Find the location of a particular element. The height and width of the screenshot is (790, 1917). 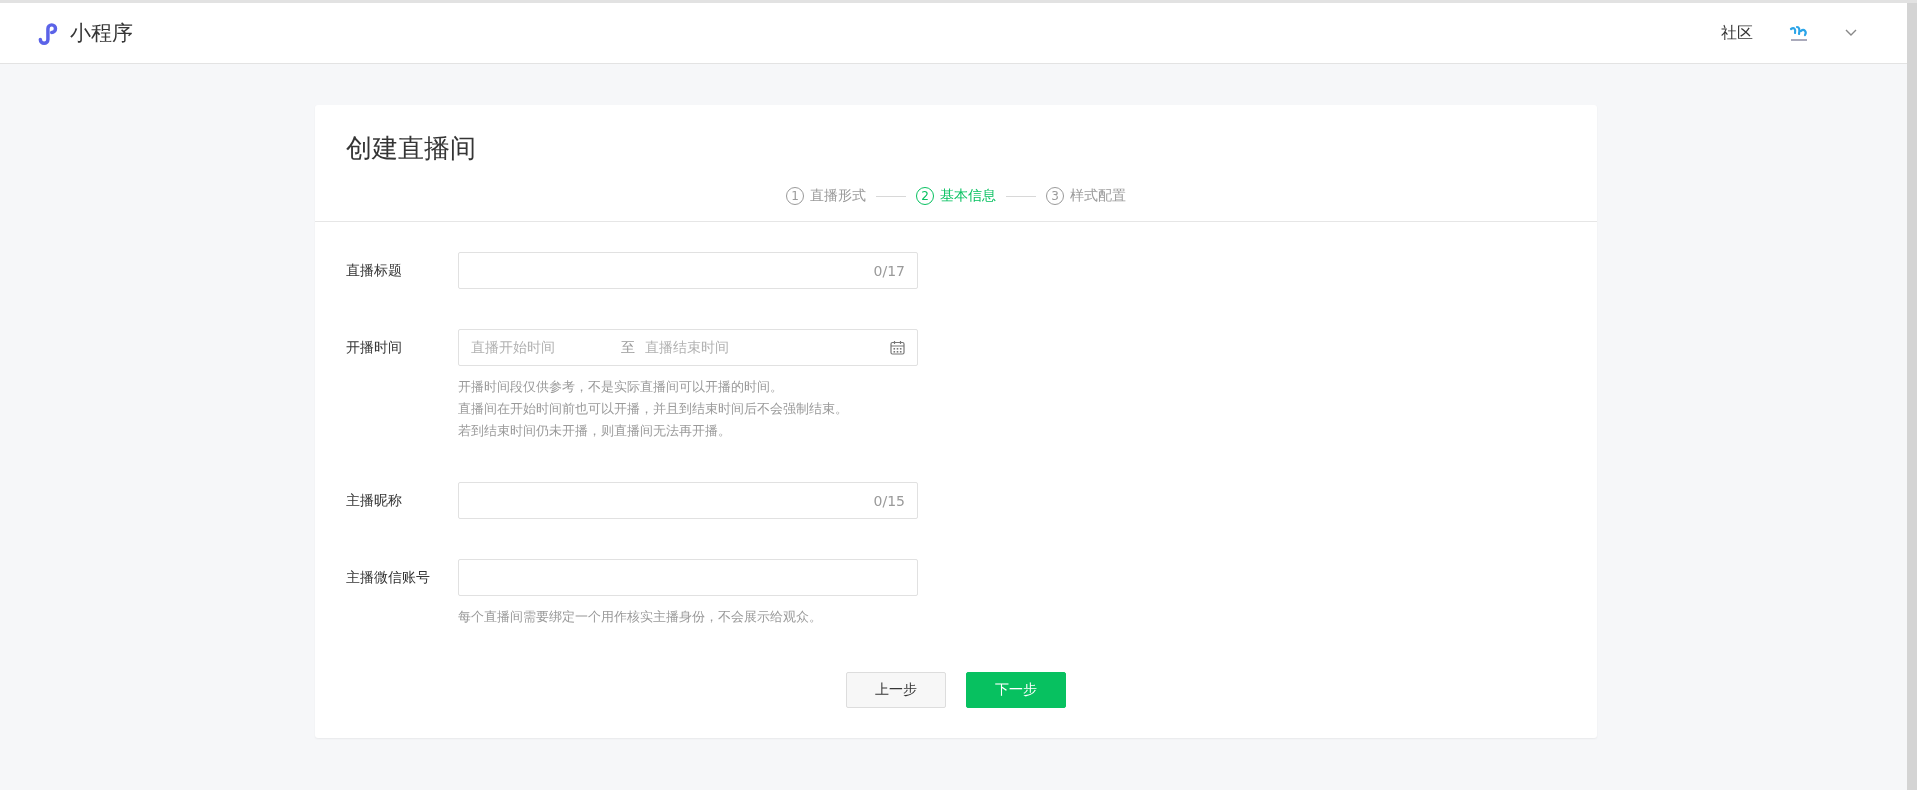

input-field: 0/17 is located at coordinates (688, 270).